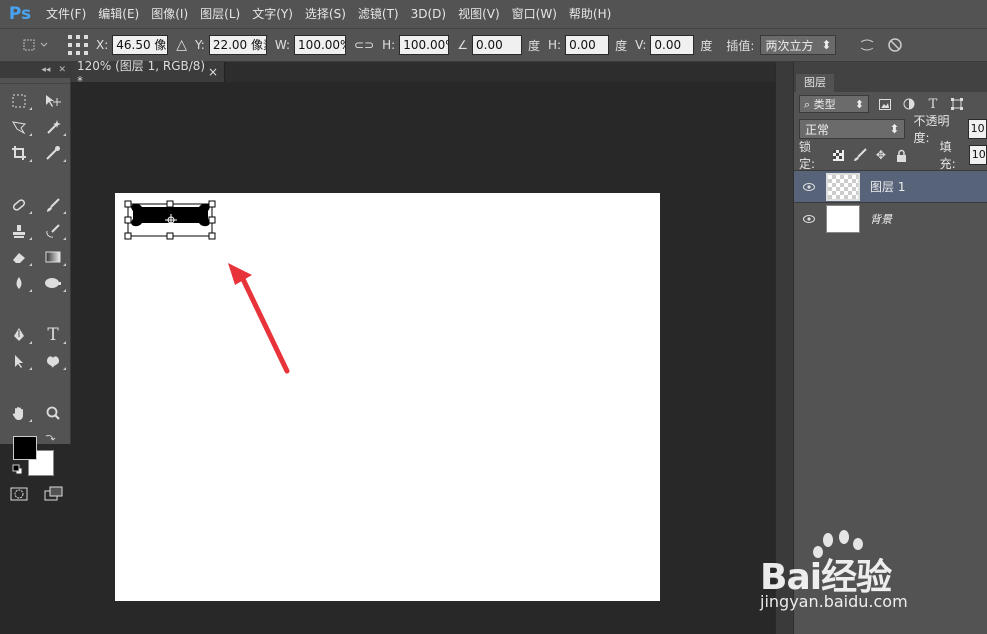 This screenshot has height=634, width=987. What do you see at coordinates (19, 257) in the screenshot?
I see `eraser-tool-icon` at bounding box center [19, 257].